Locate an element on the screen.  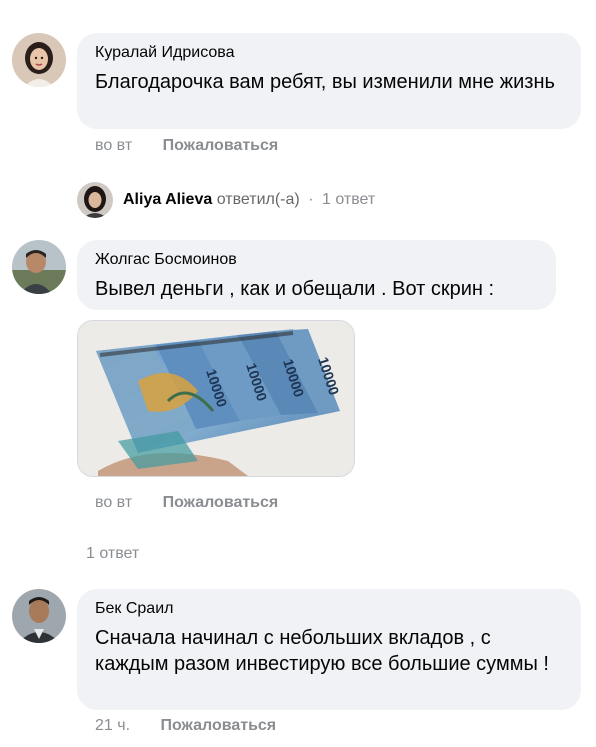
attached-photo: 10000 10000 10000 10000 is located at coordinates (216, 398).